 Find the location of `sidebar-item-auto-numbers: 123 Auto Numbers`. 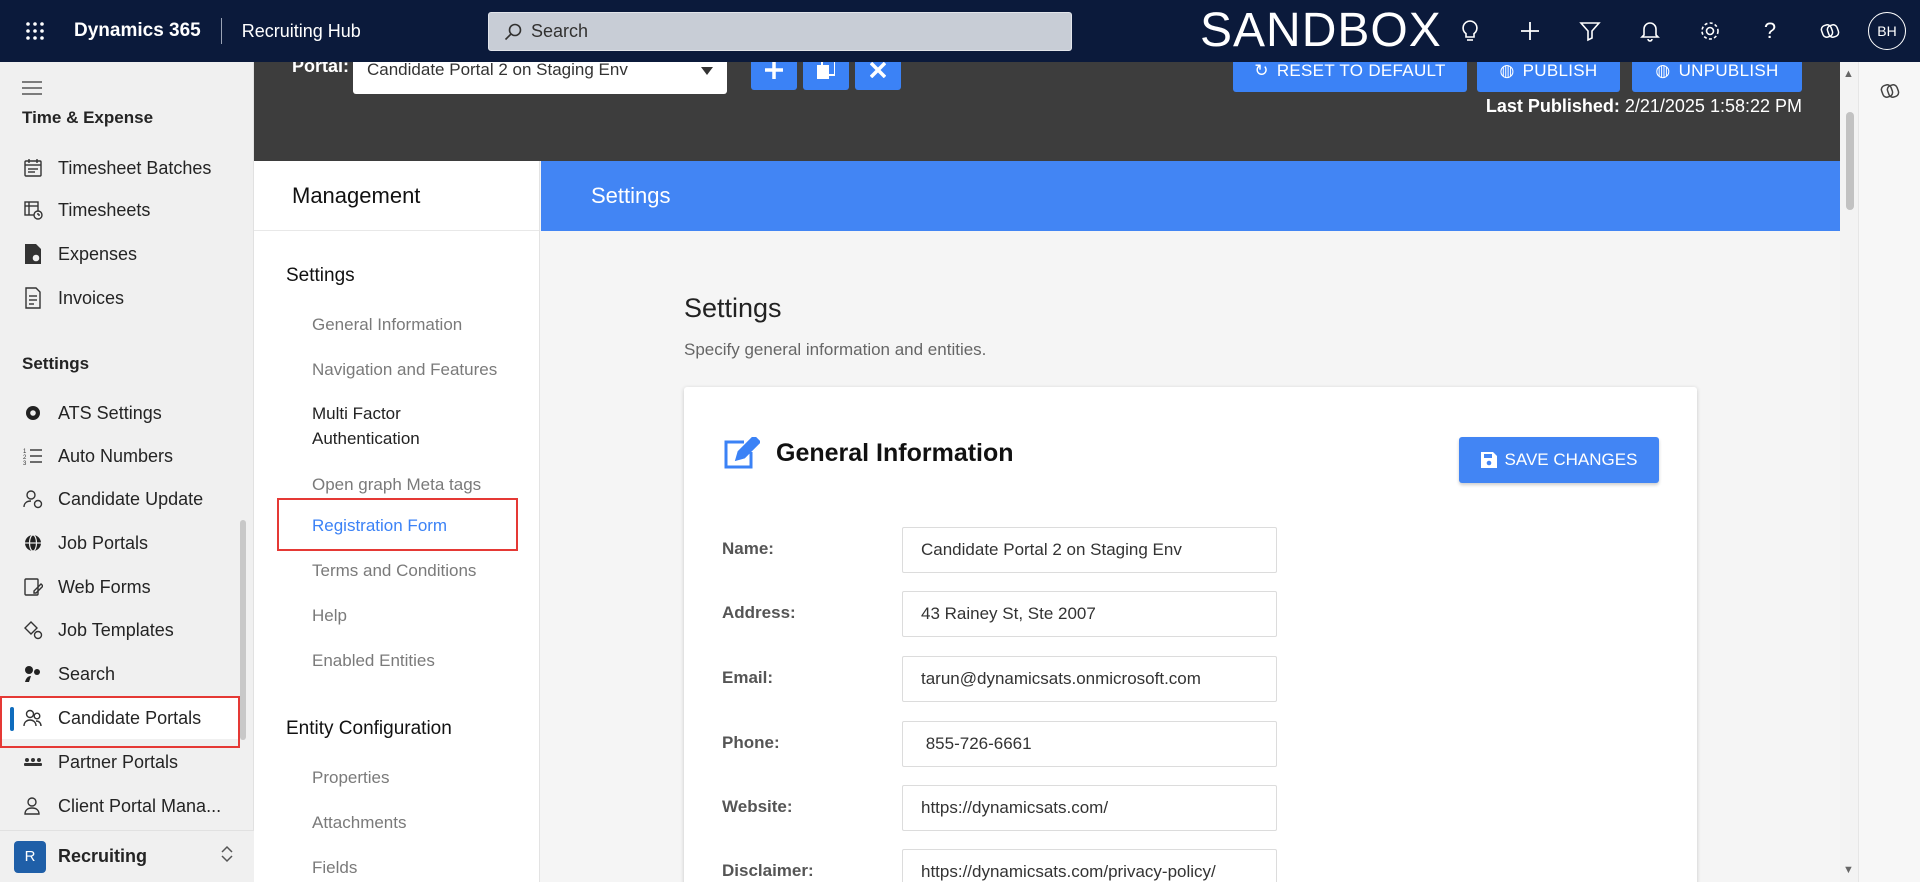

sidebar-item-auto-numbers: 123 Auto Numbers is located at coordinates (120, 456).